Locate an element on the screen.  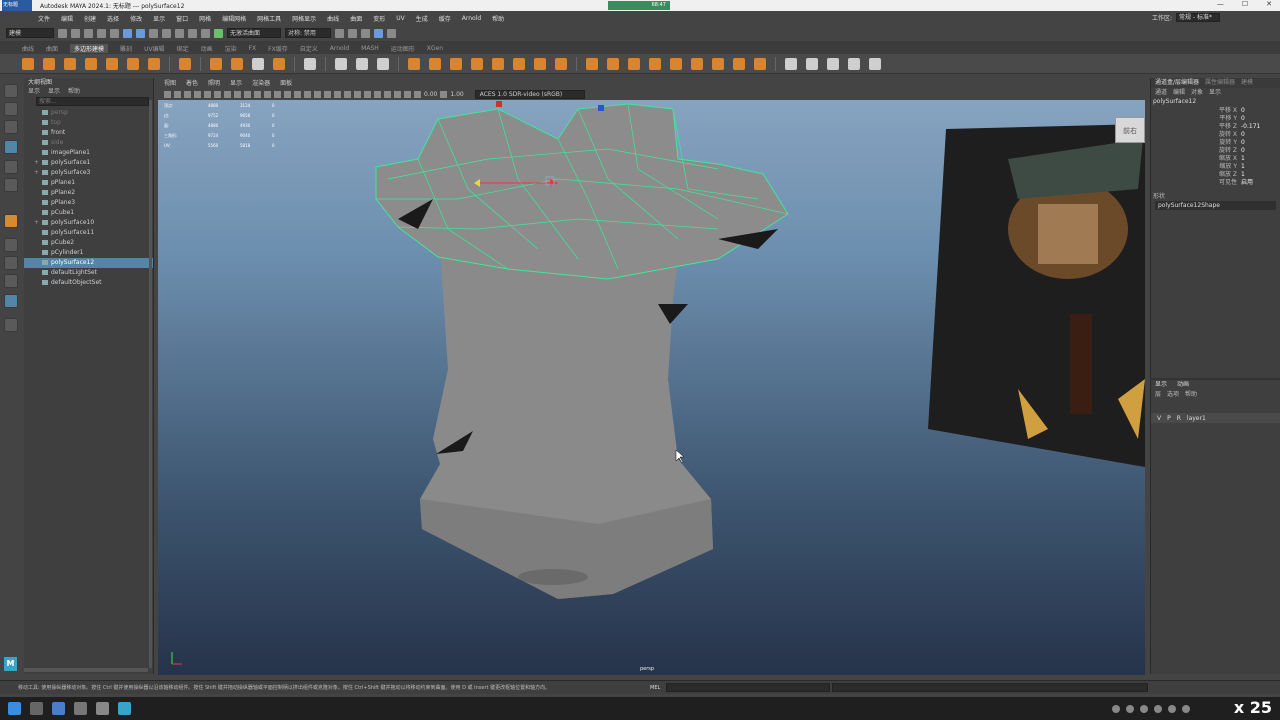
channel-row: 平移 Y 0 is located at coordinates (1215, 119).